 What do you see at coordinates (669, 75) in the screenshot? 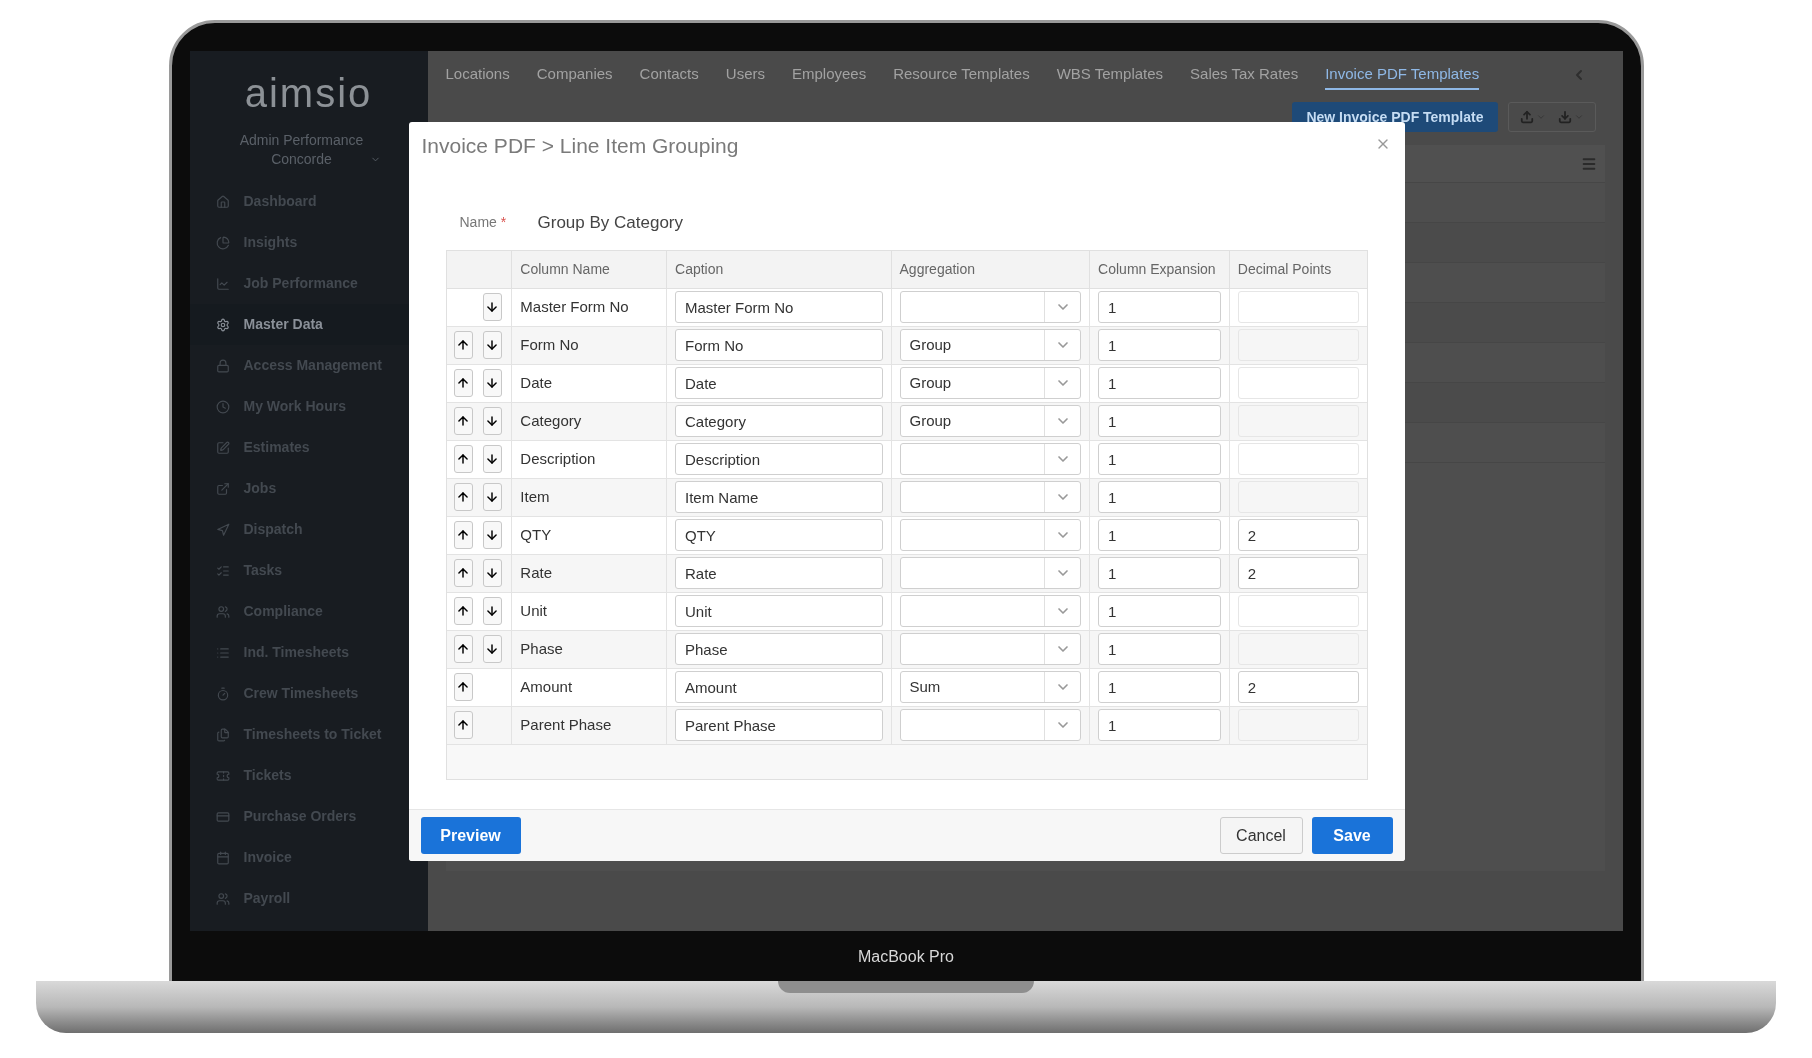
I see `tab: Contacts` at bounding box center [669, 75].